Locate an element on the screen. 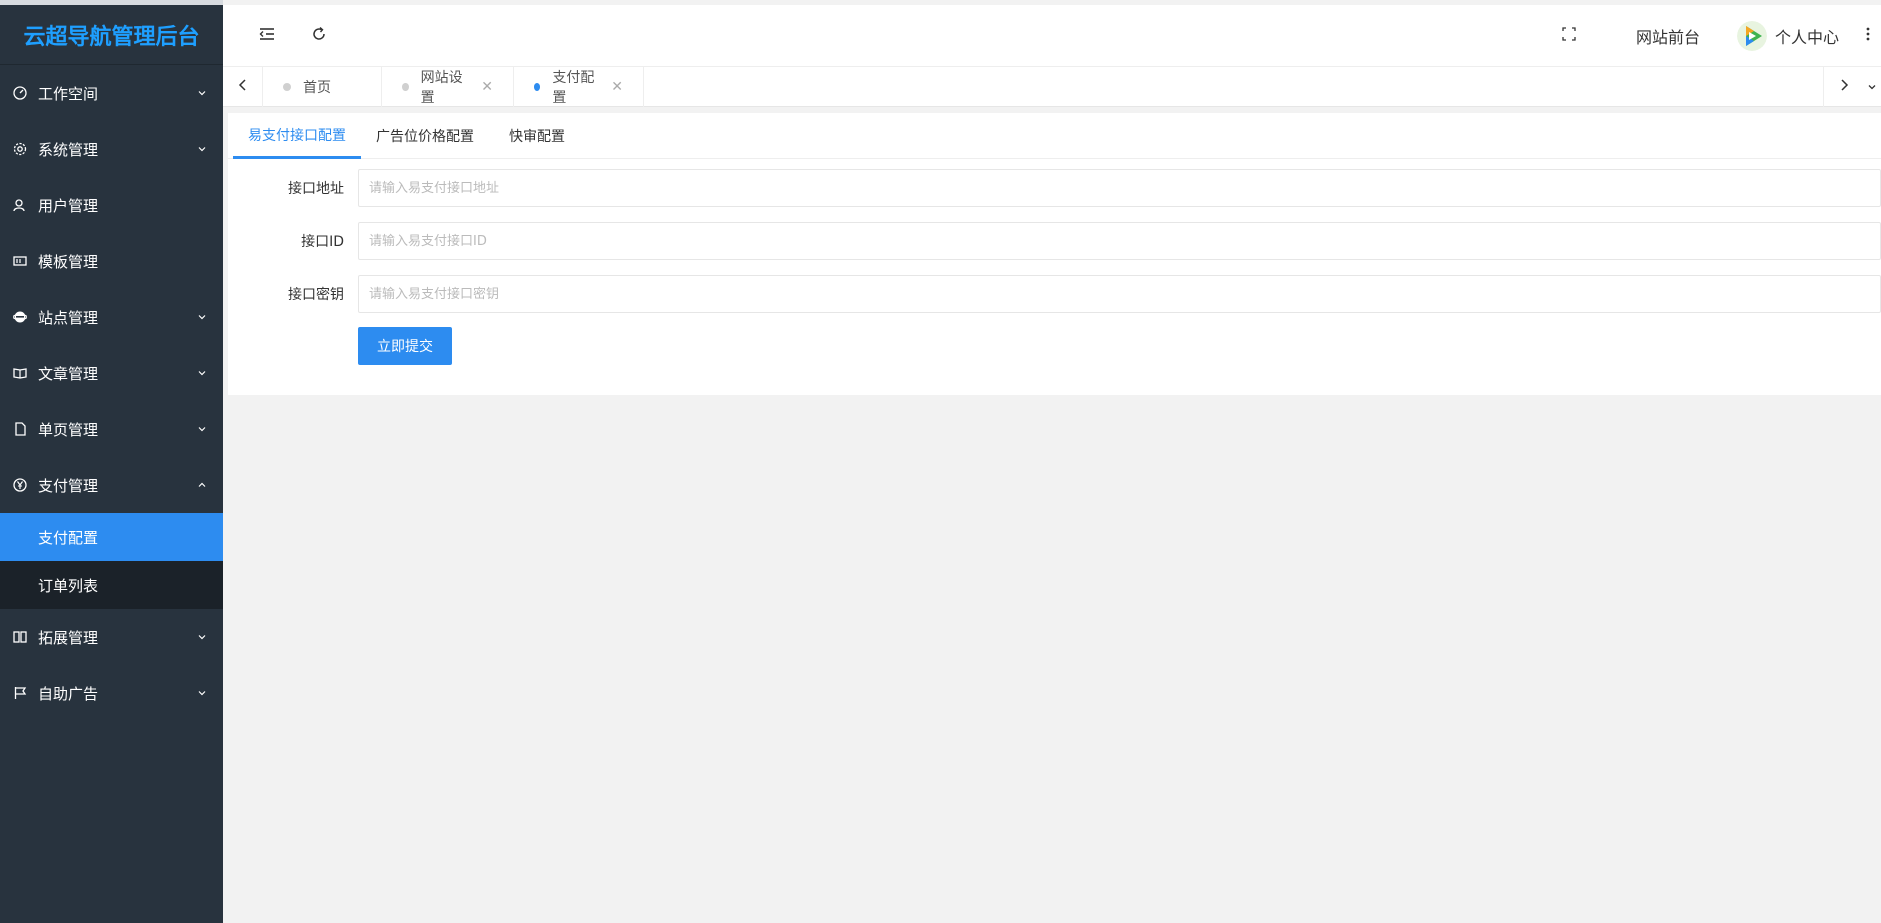 The image size is (1881, 923). tab-label: 网站设置 is located at coordinates (441, 88).